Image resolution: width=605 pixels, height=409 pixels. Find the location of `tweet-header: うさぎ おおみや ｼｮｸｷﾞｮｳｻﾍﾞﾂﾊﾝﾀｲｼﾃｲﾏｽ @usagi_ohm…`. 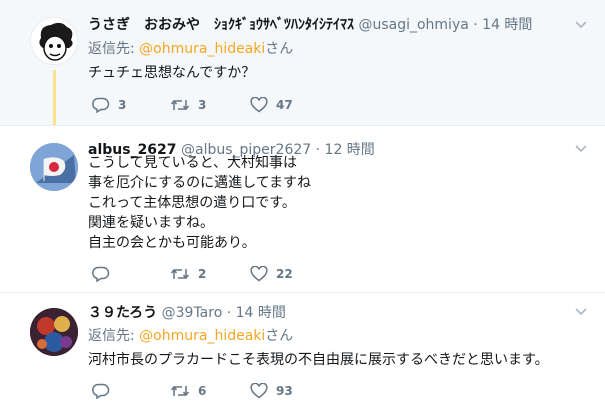

tweet-header: うさぎ おおみや ｼｮｸｷﾞｮｳｻﾍﾞﾂﾊﾝﾀｲｼﾃｲﾏｽ @usagi_ohm… is located at coordinates (310, 25).